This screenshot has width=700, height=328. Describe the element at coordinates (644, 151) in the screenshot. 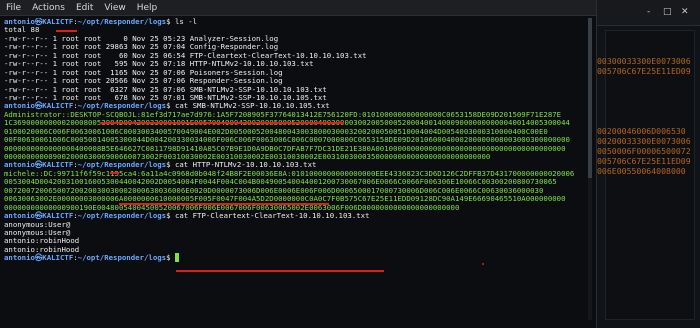

I see `background-text-line: 0050006F00006500072` at that location.